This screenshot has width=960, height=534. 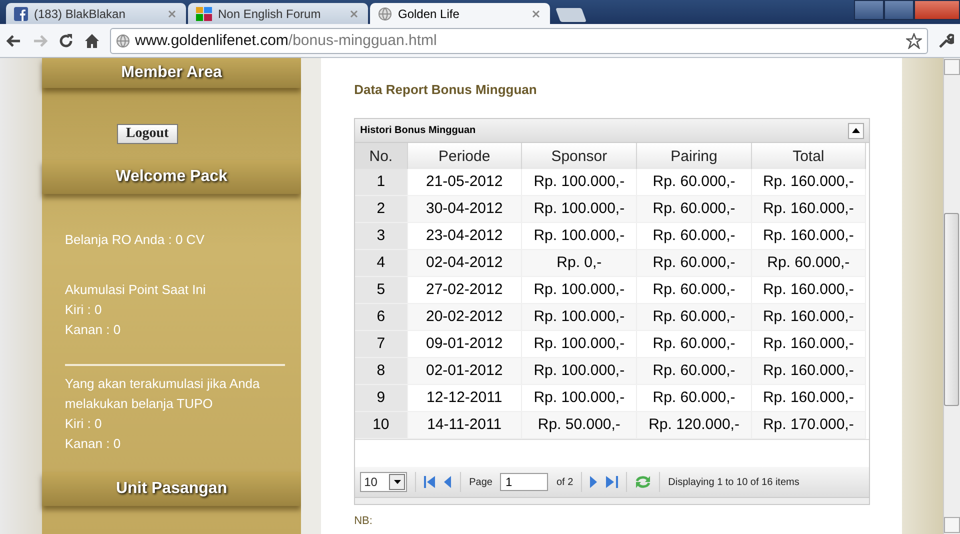 I want to click on page-size-select: 10, so click(x=384, y=482).